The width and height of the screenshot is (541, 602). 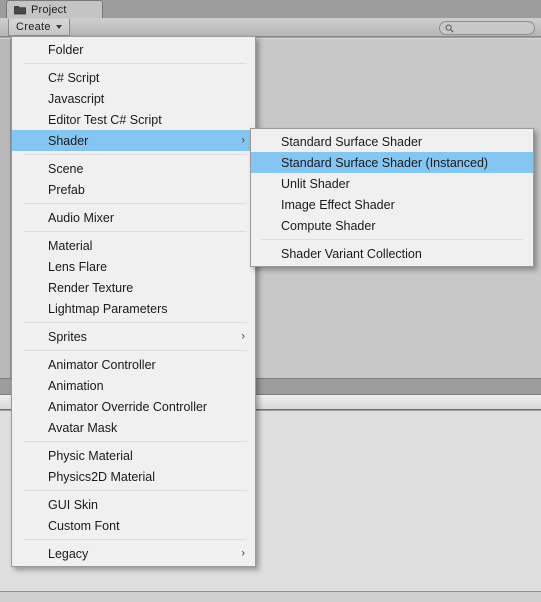 What do you see at coordinates (70, 245) in the screenshot?
I see `menu-item-label: Material` at bounding box center [70, 245].